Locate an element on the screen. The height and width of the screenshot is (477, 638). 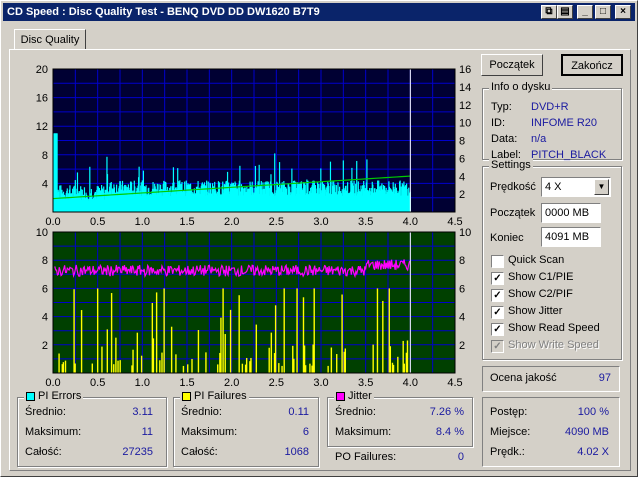
progress-value: 100 % is located at coordinates (593, 412).